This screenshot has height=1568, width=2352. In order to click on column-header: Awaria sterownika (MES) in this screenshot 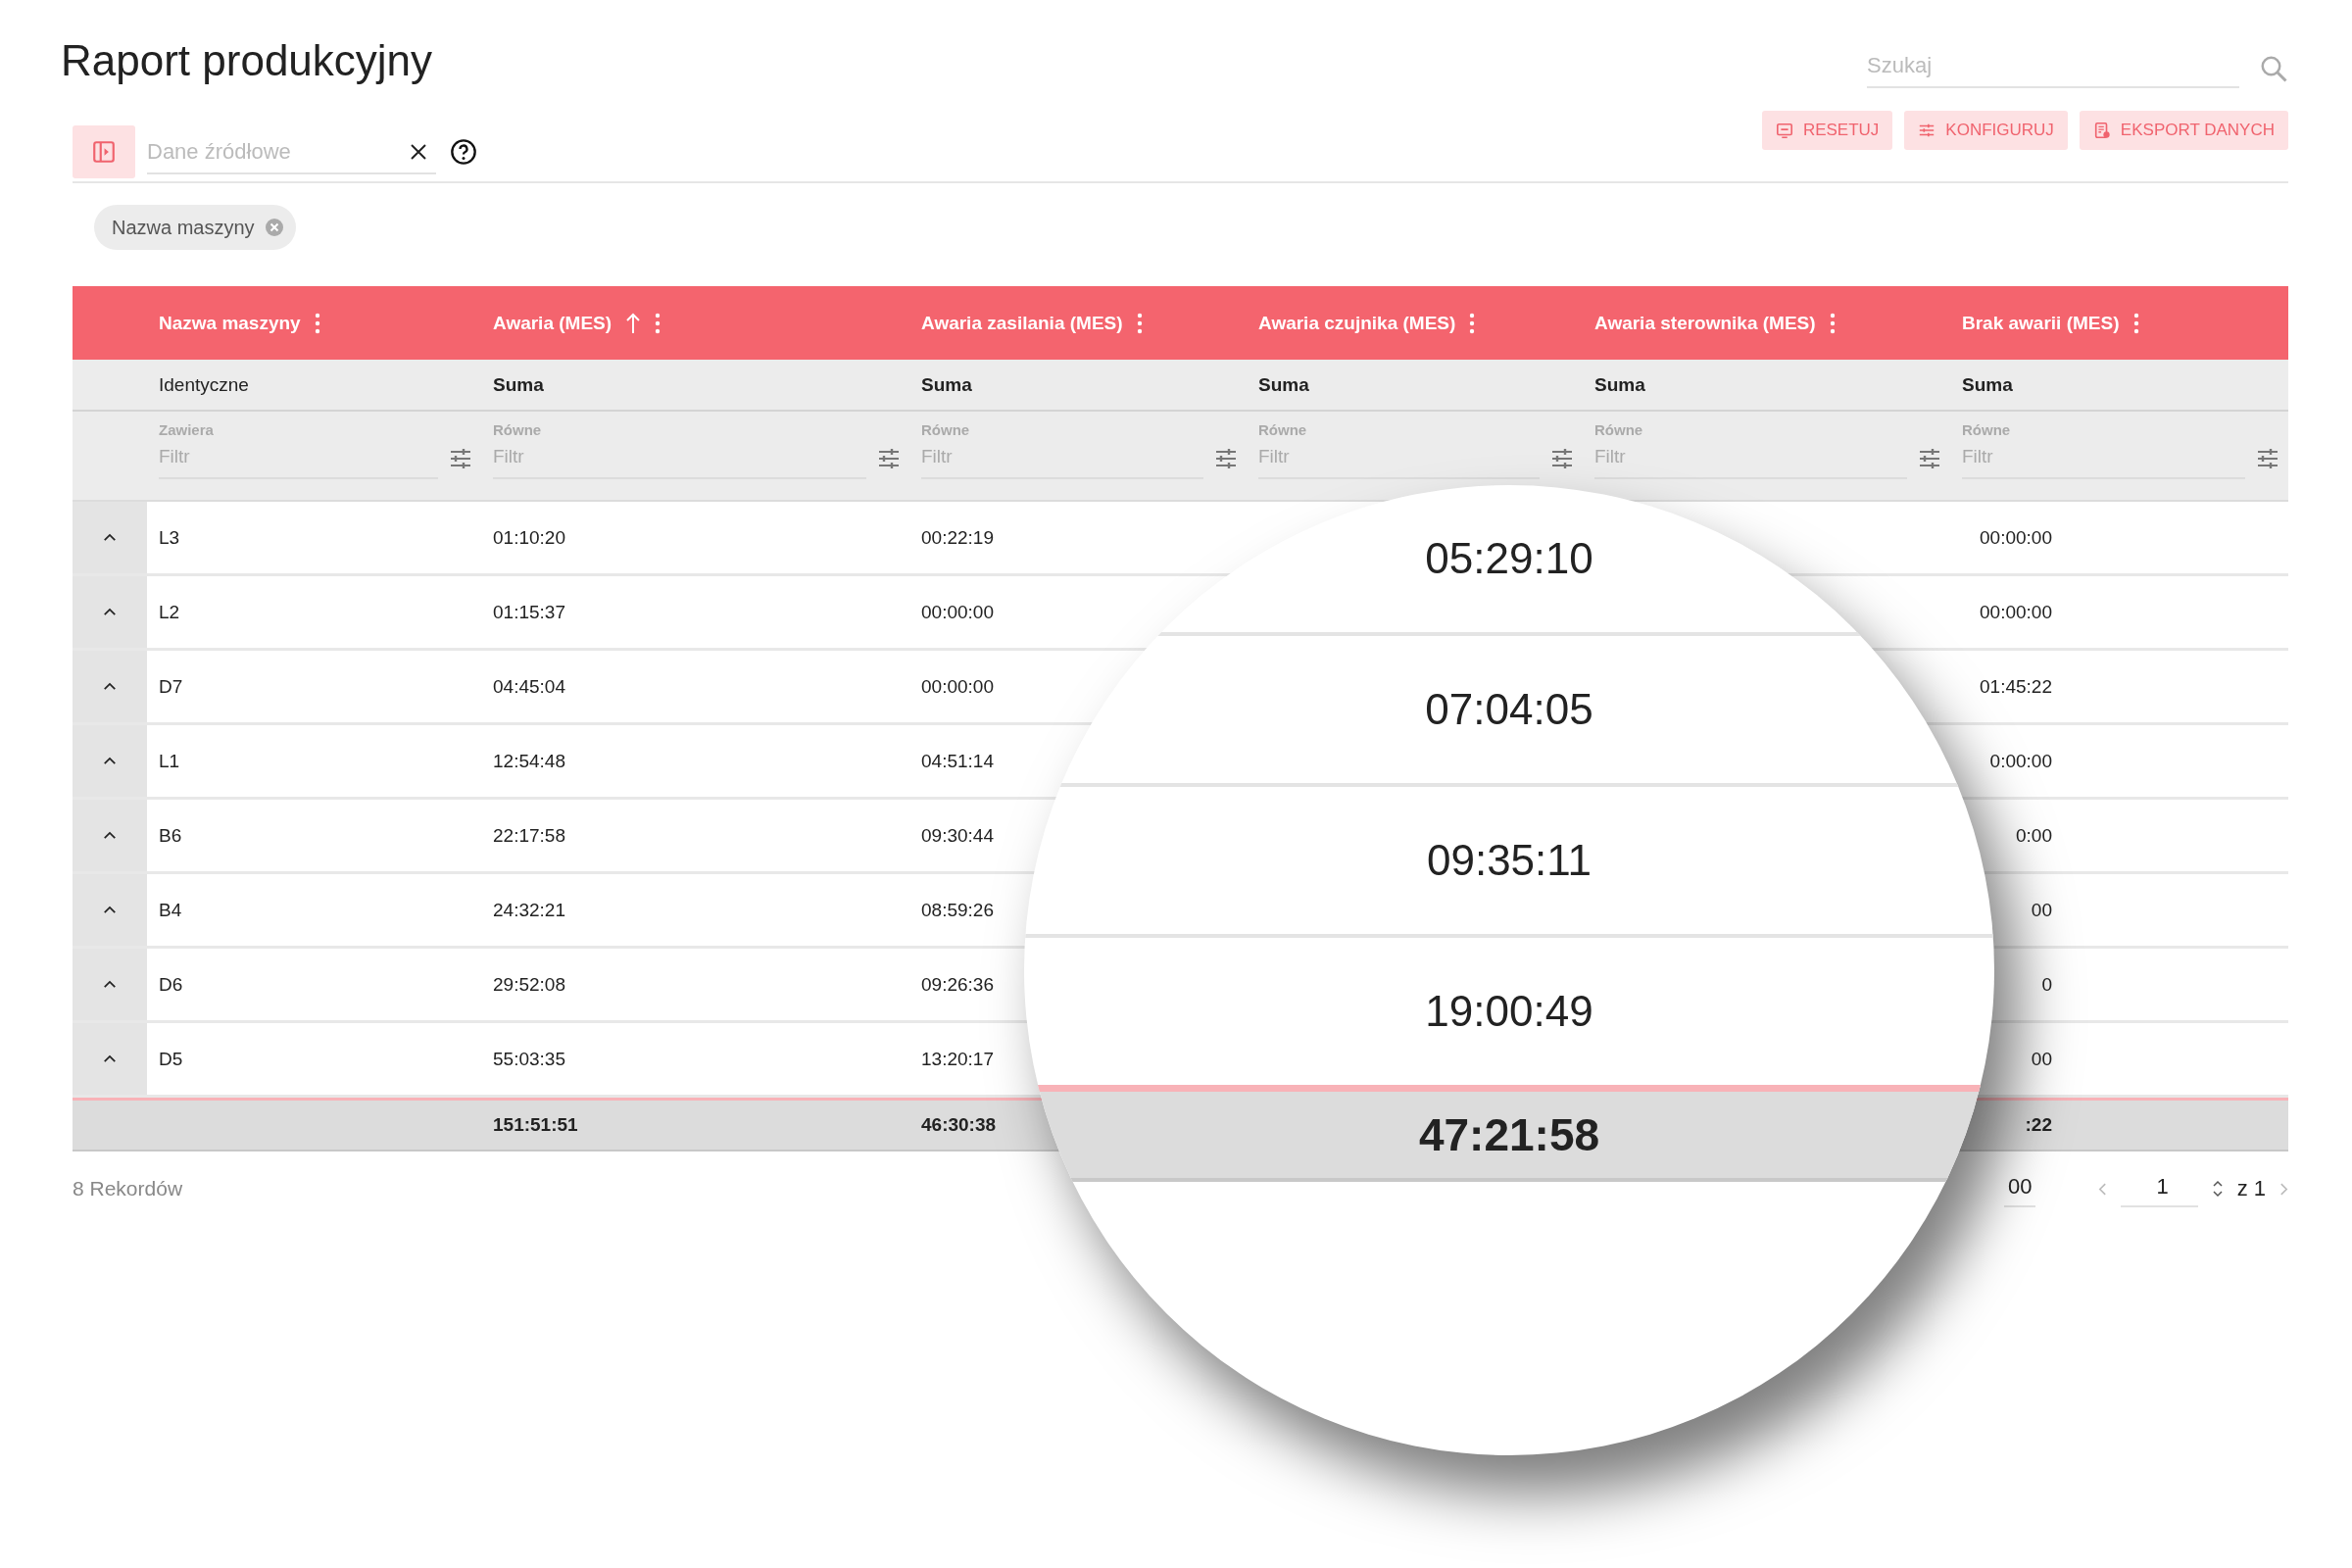, I will do `click(1766, 323)`.